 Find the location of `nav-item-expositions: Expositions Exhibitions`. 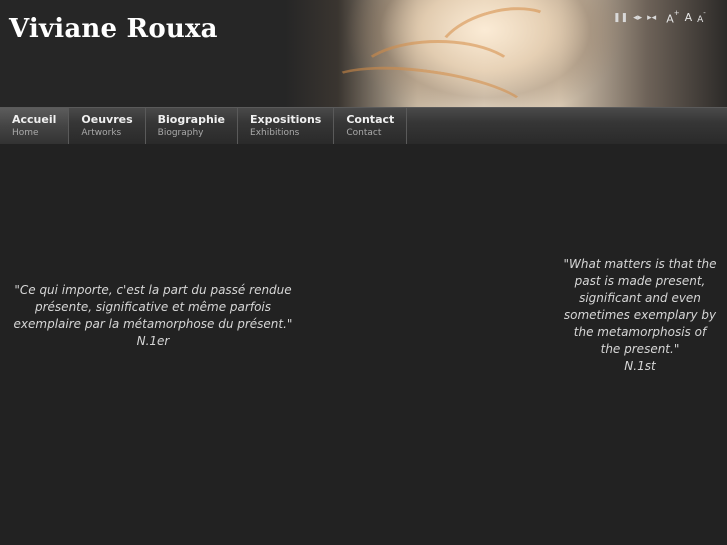

nav-item-expositions: Expositions Exhibitions is located at coordinates (286, 126).